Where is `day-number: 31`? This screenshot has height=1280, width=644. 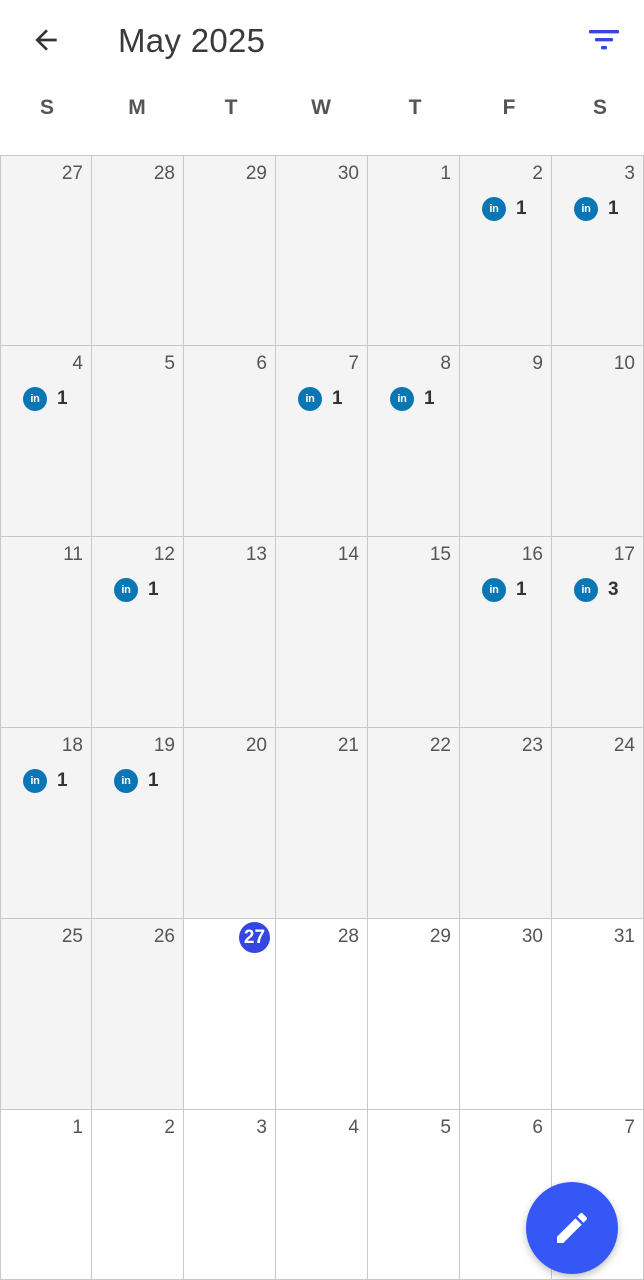
day-number: 31 is located at coordinates (624, 936).